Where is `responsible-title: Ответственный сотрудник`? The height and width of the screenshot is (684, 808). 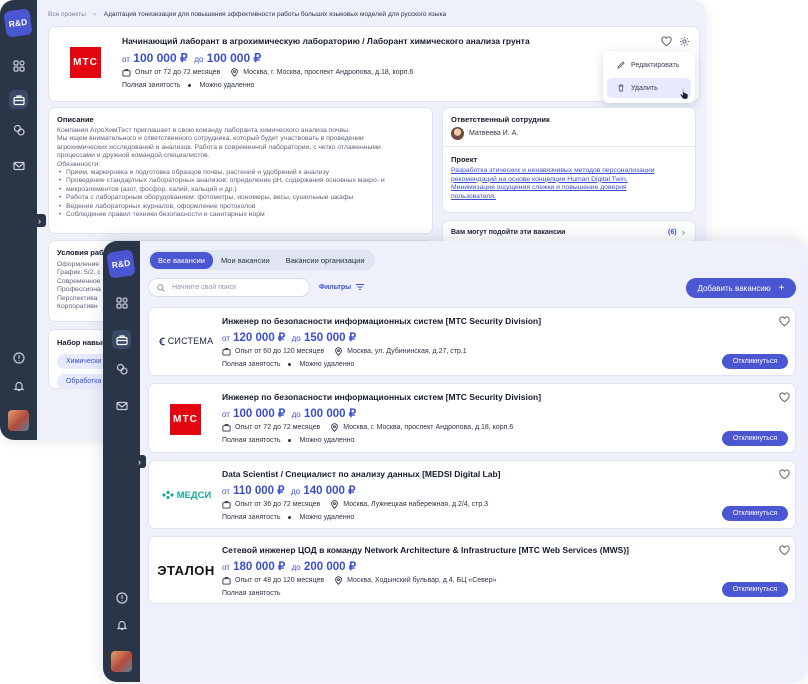 responsible-title: Ответственный сотрудник is located at coordinates (500, 119).